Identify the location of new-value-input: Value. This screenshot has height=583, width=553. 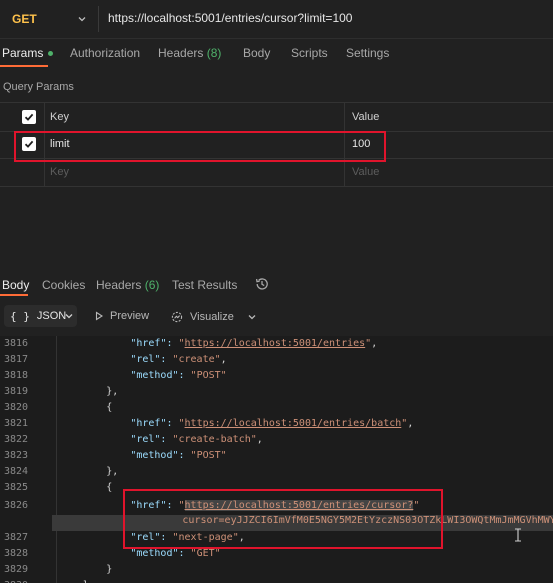
(365, 172).